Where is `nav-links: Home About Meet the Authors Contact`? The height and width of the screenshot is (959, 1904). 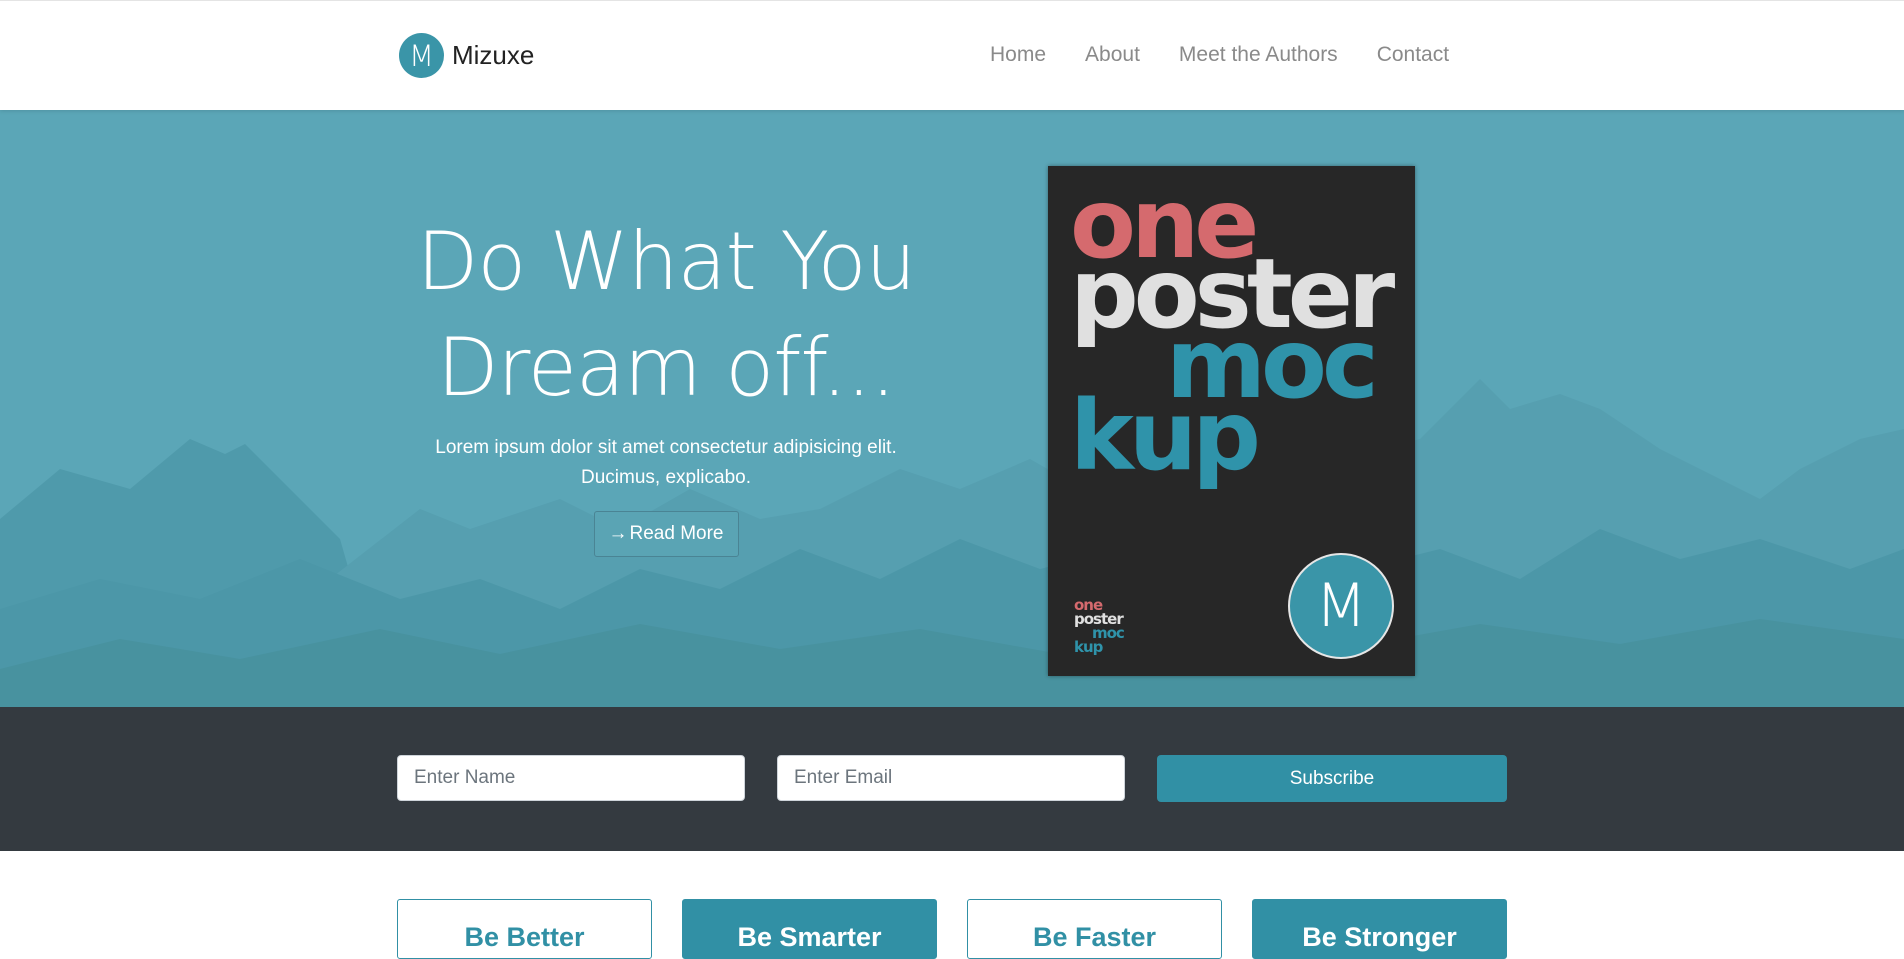 nav-links: Home About Meet the Authors Contact is located at coordinates (1239, 55).